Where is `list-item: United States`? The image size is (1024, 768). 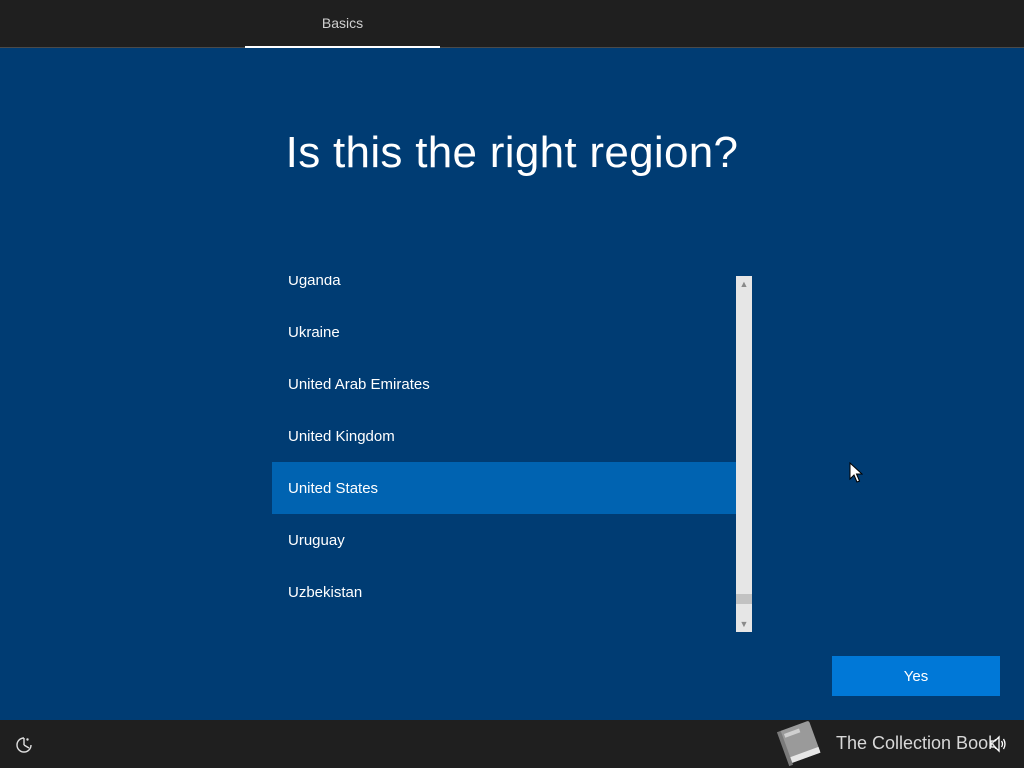
list-item: United States is located at coordinates (504, 488).